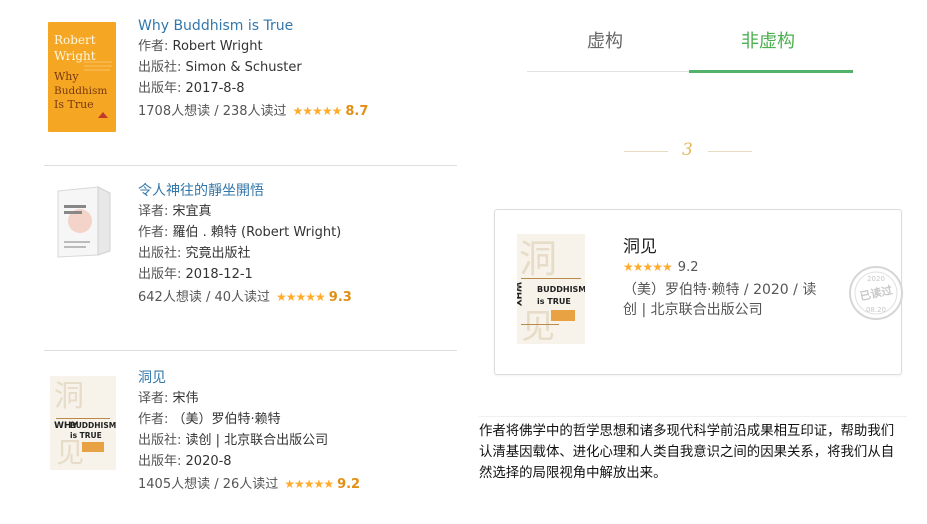  What do you see at coordinates (554, 301) in the screenshot?
I see `svg-text: is TRUE` at bounding box center [554, 301].